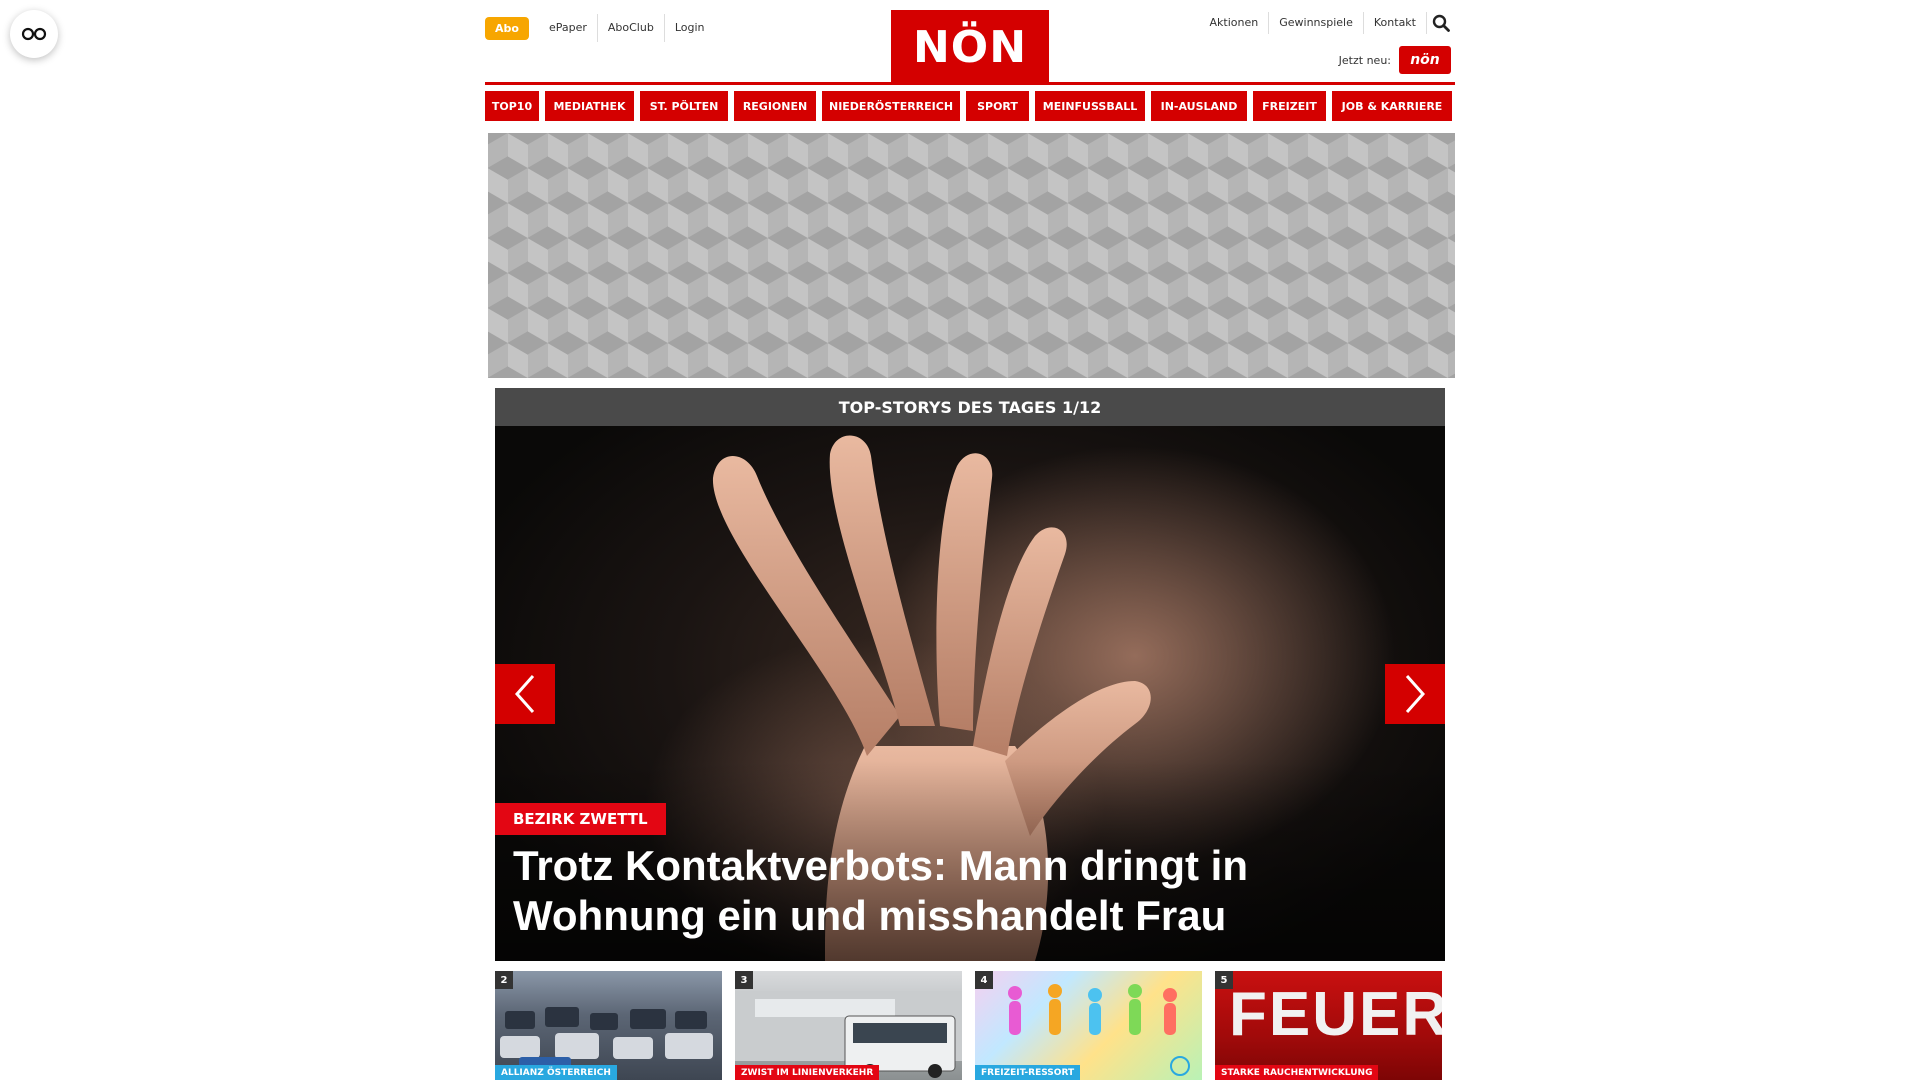 This screenshot has height=1080, width=1920. Describe the element at coordinates (775, 106) in the screenshot. I see `nav-item-regionen: REGIONEN` at that location.